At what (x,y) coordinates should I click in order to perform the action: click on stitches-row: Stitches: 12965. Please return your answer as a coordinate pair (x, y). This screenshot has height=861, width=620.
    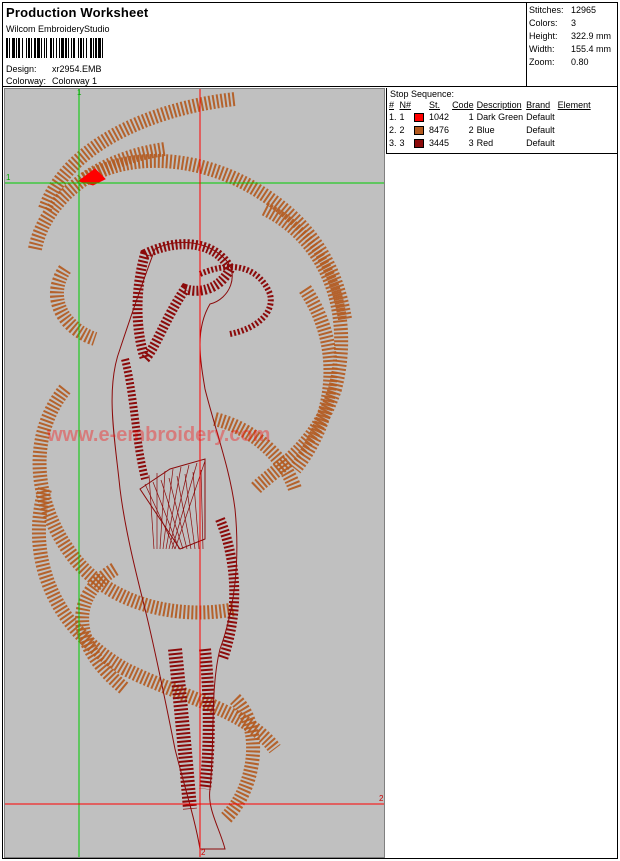
    Looking at the image, I should click on (562, 10).